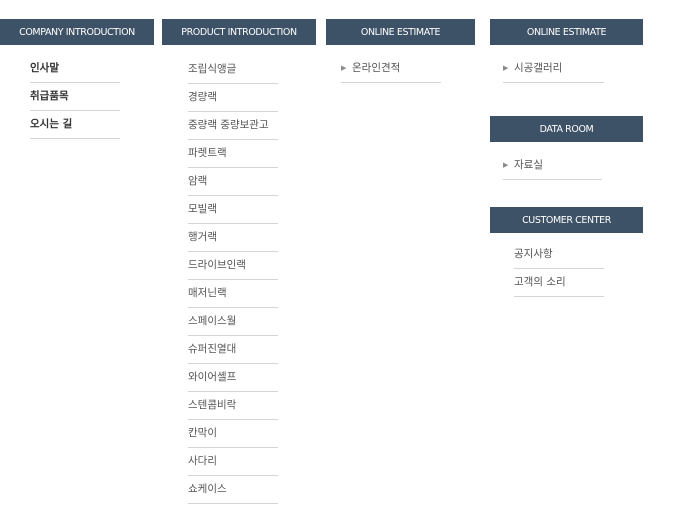 Image resolution: width=682 pixels, height=531 pixels. Describe the element at coordinates (566, 220) in the screenshot. I see `customer-center-header: CUSTOMER CENTER` at that location.